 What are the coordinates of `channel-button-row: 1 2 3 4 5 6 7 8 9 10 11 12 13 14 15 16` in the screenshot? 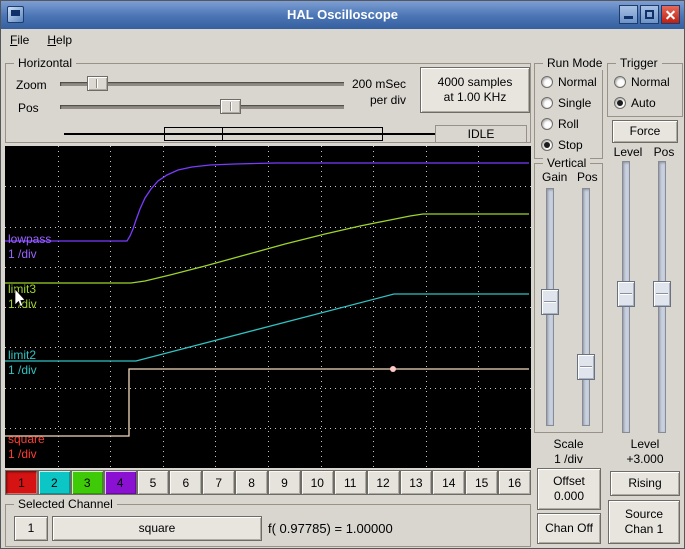 It's located at (268, 482).